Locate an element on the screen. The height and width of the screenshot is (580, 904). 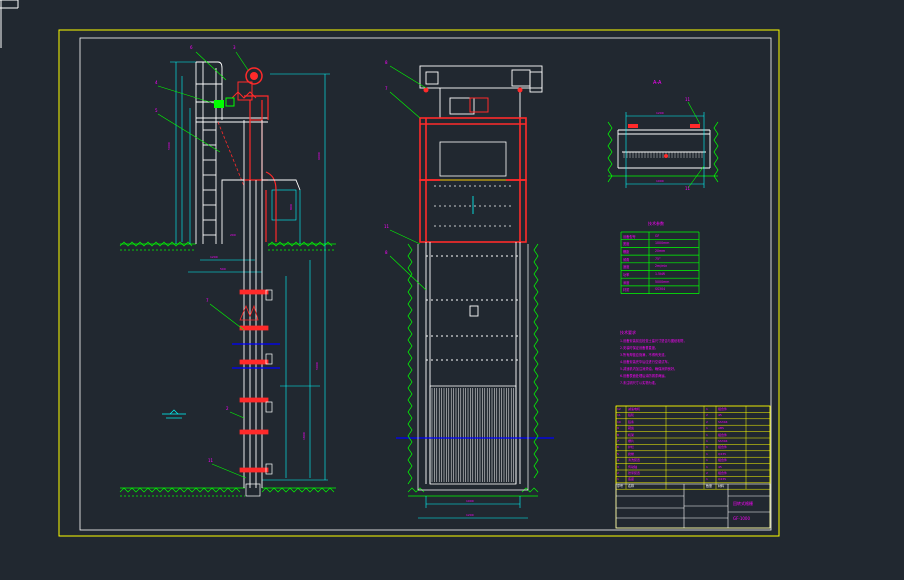
title-block is located at coordinates (693, 467).